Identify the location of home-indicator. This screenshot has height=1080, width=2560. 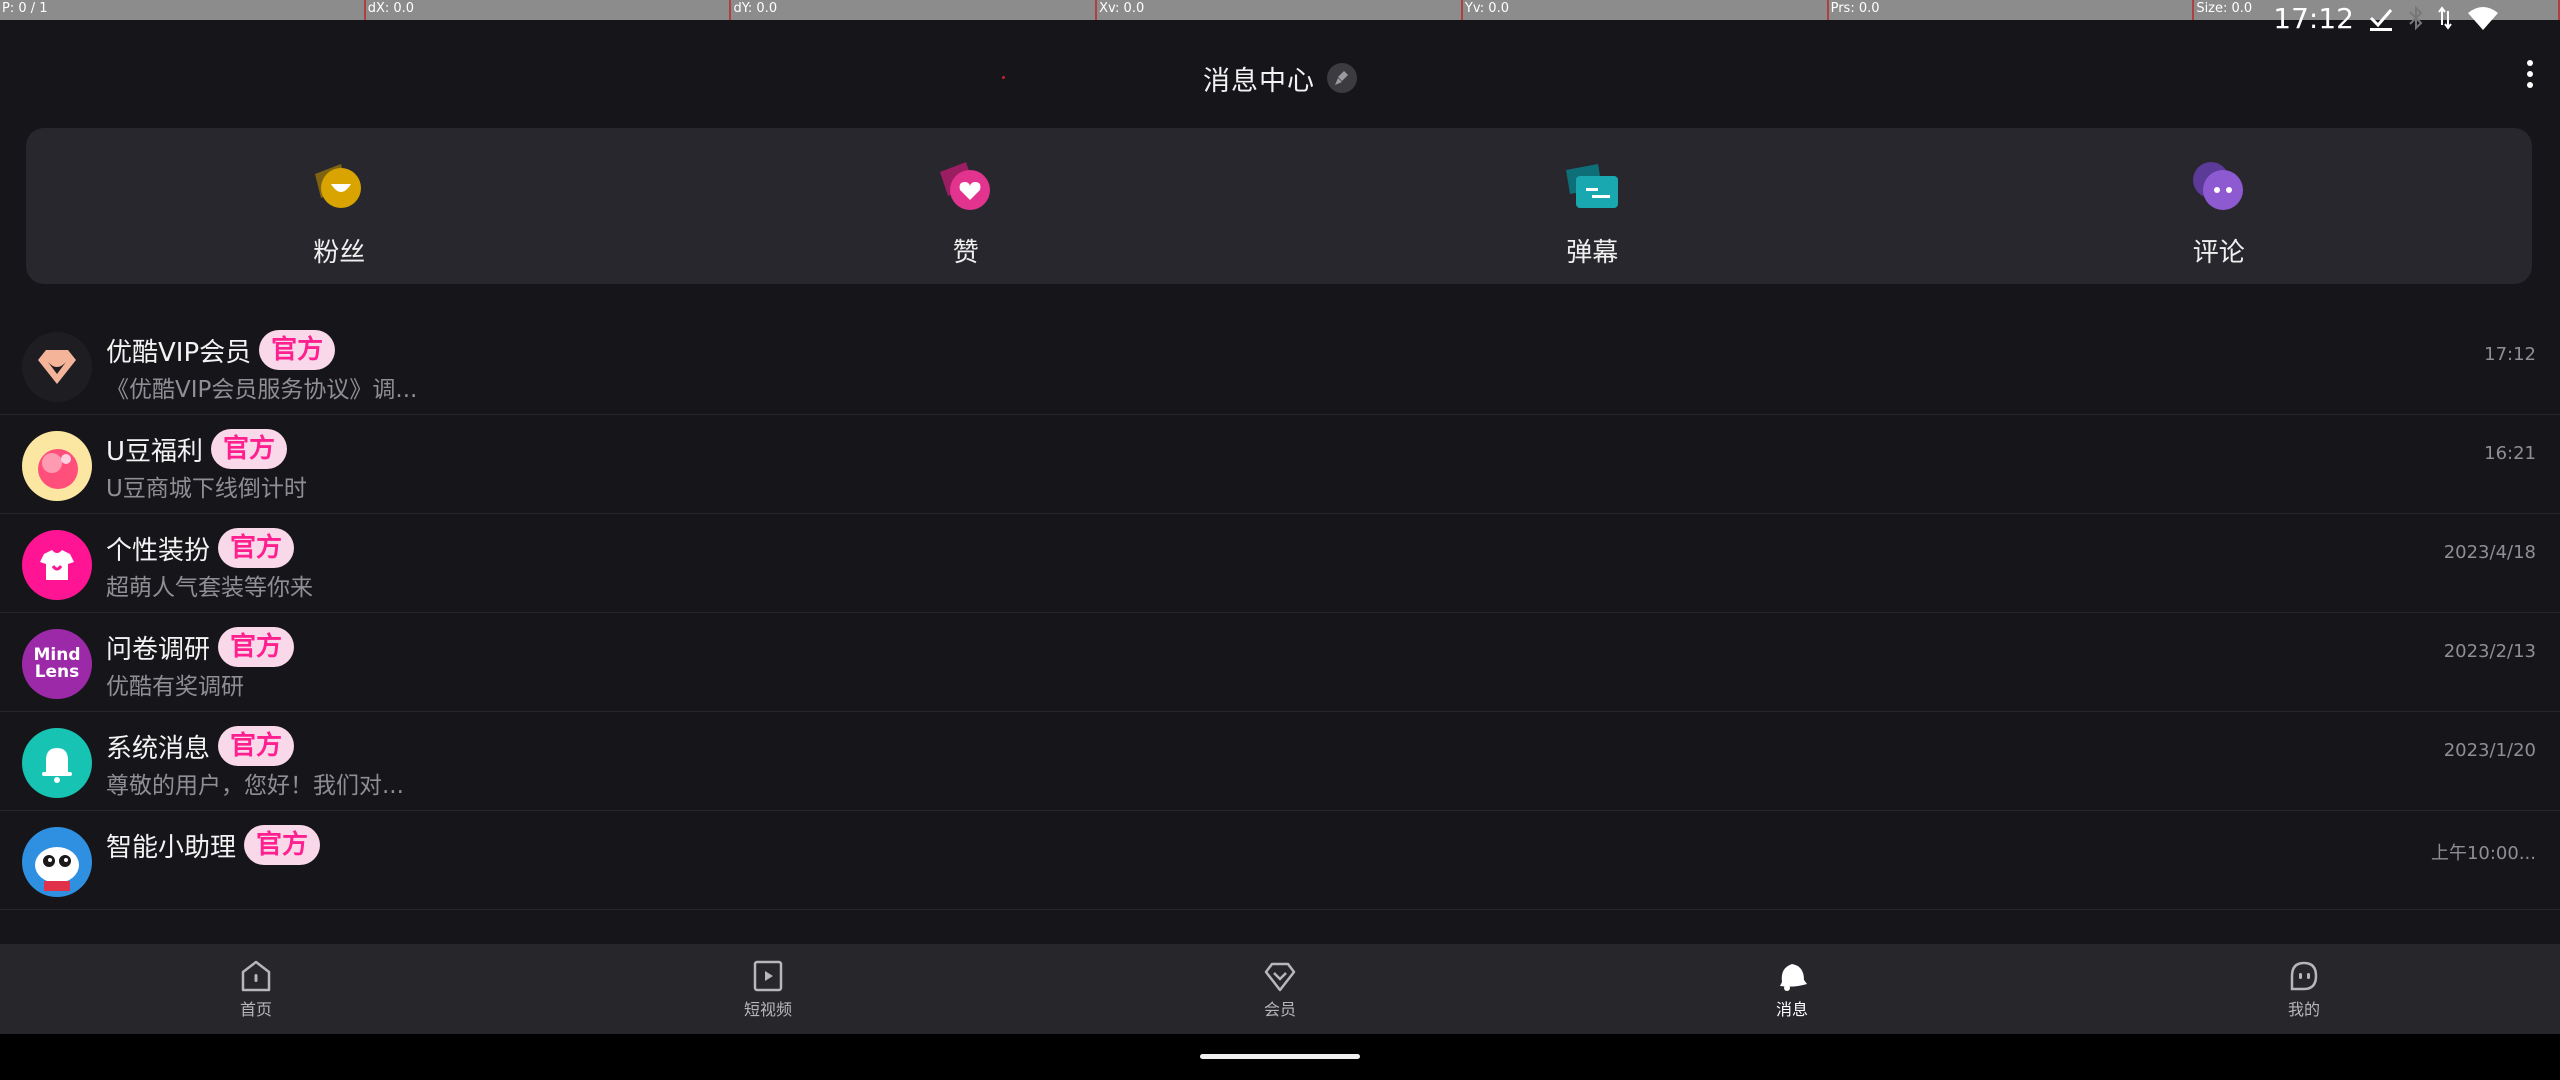
(1280, 1056).